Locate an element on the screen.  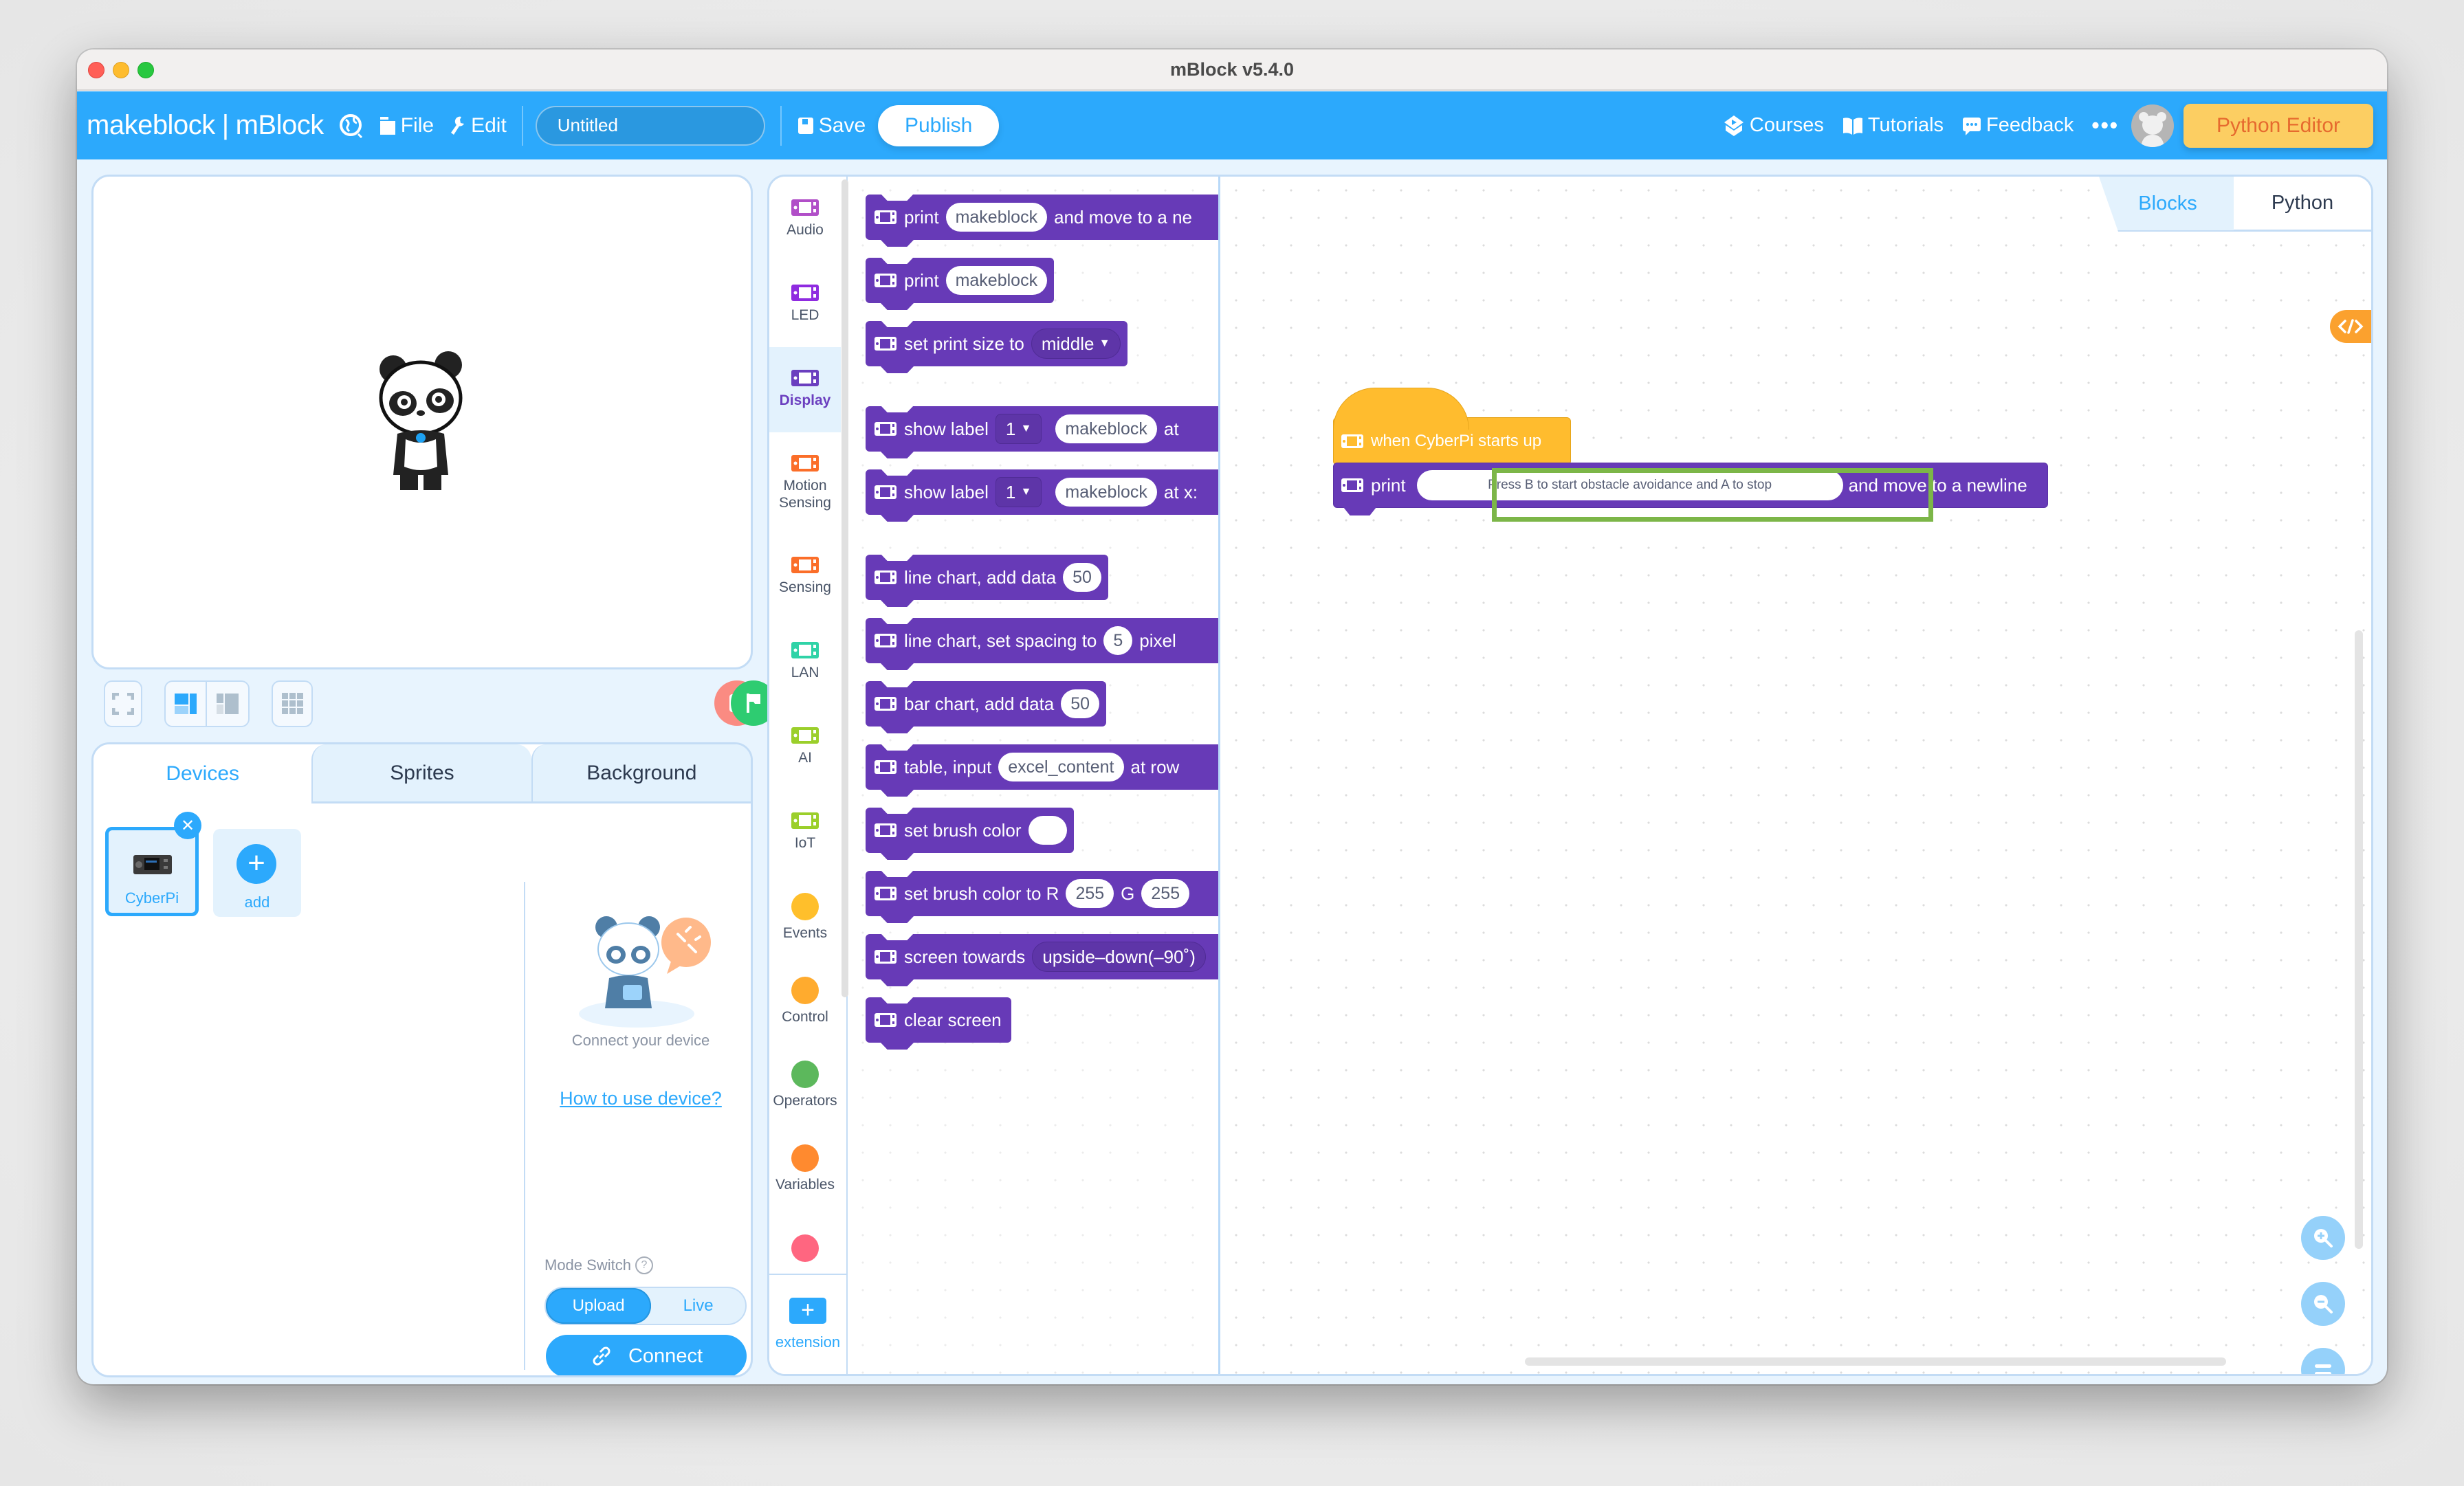
block-table-input: table, input excel_content at row is located at coordinates (1042, 767).